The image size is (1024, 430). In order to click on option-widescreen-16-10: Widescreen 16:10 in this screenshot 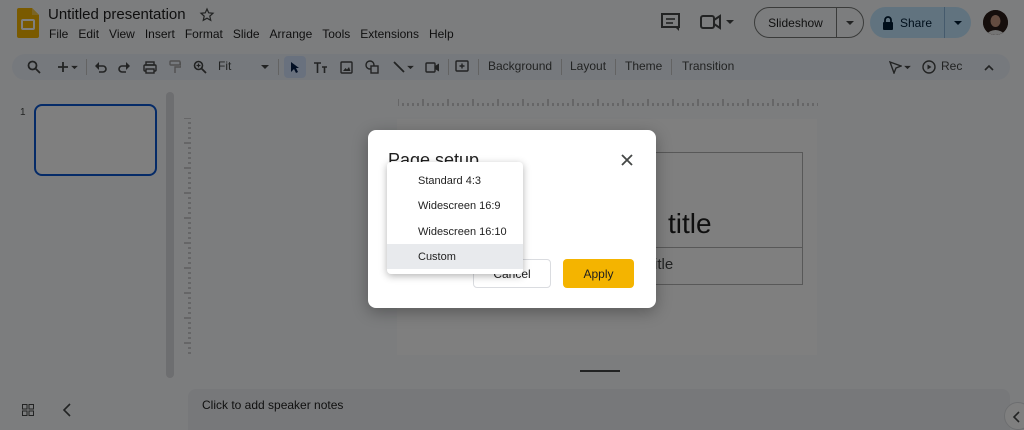, I will do `click(455, 231)`.